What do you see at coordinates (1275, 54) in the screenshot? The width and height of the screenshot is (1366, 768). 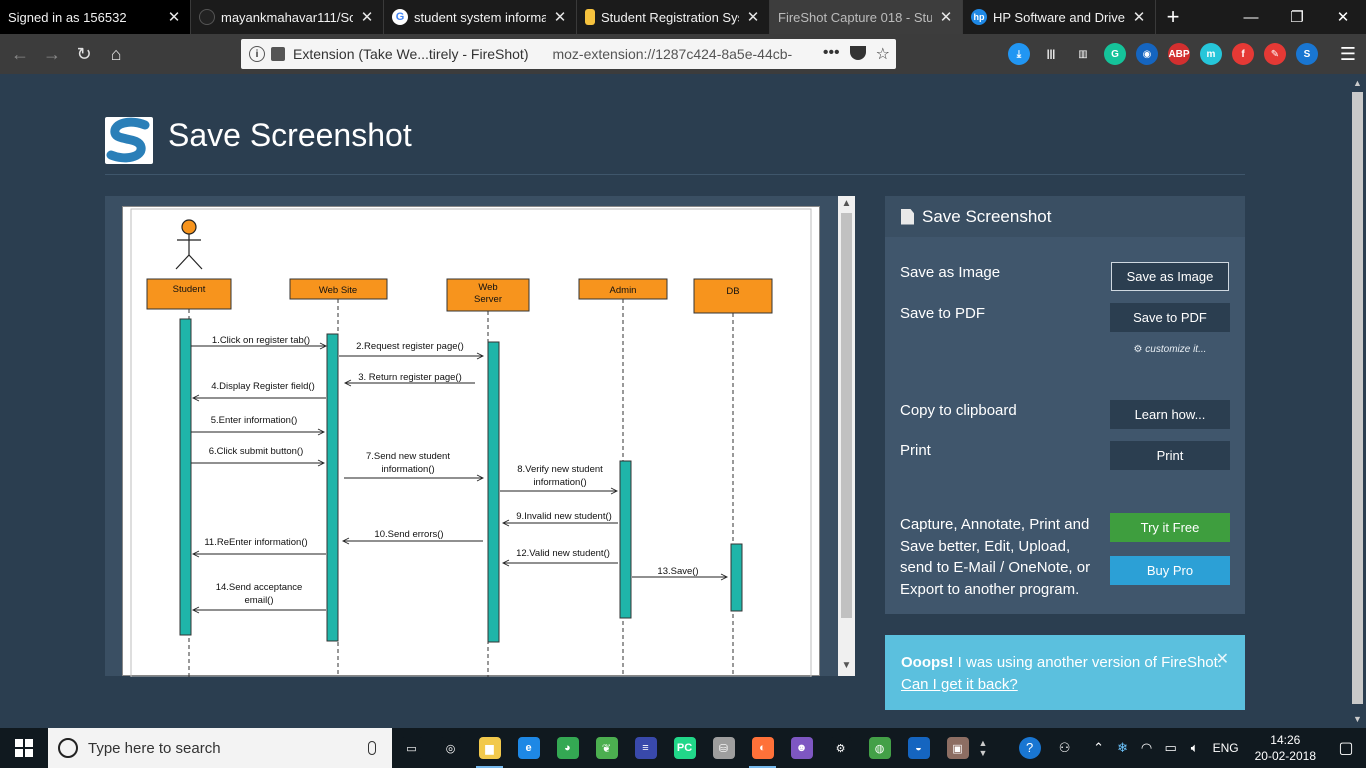 I see `pdf-icon: ✎` at bounding box center [1275, 54].